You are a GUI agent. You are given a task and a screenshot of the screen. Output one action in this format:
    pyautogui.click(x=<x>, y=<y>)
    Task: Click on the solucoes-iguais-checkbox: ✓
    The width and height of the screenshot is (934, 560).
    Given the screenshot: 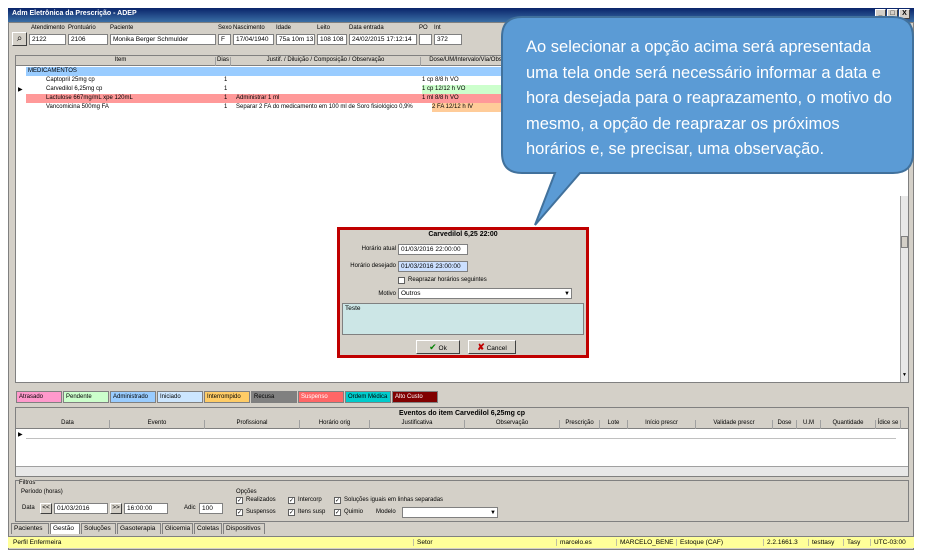 What is the action you would take?
    pyautogui.click(x=337, y=500)
    